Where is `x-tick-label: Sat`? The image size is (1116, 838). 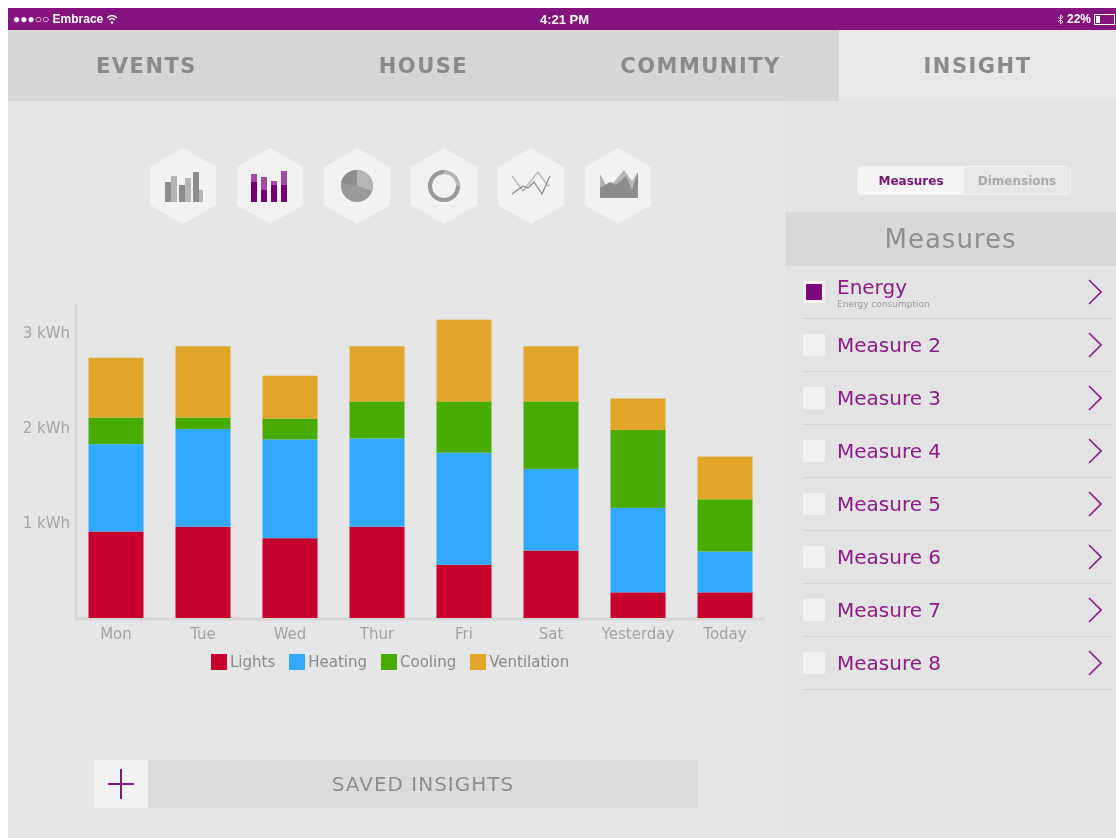 x-tick-label: Sat is located at coordinates (551, 634).